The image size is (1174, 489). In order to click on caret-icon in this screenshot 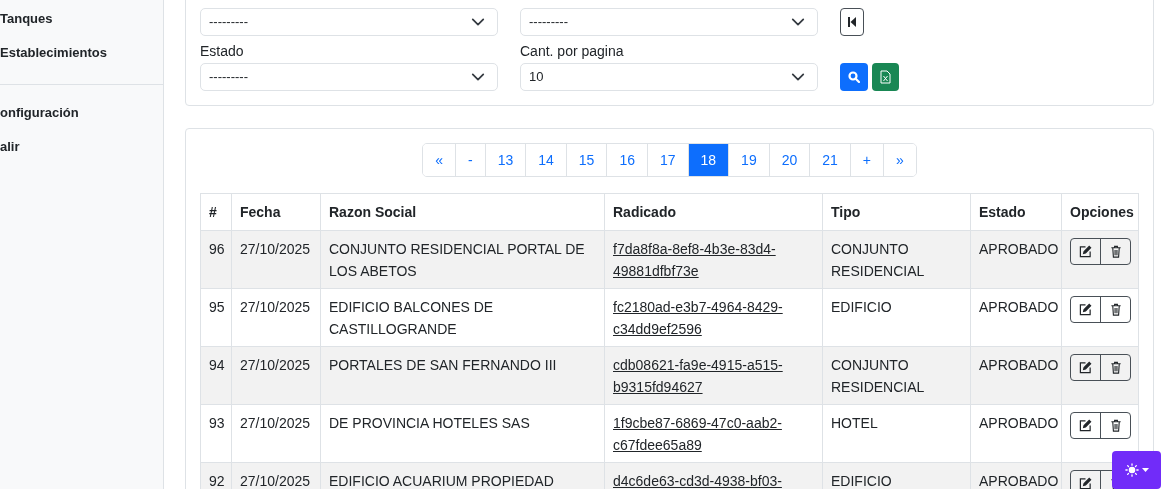, I will do `click(1145, 470)`.